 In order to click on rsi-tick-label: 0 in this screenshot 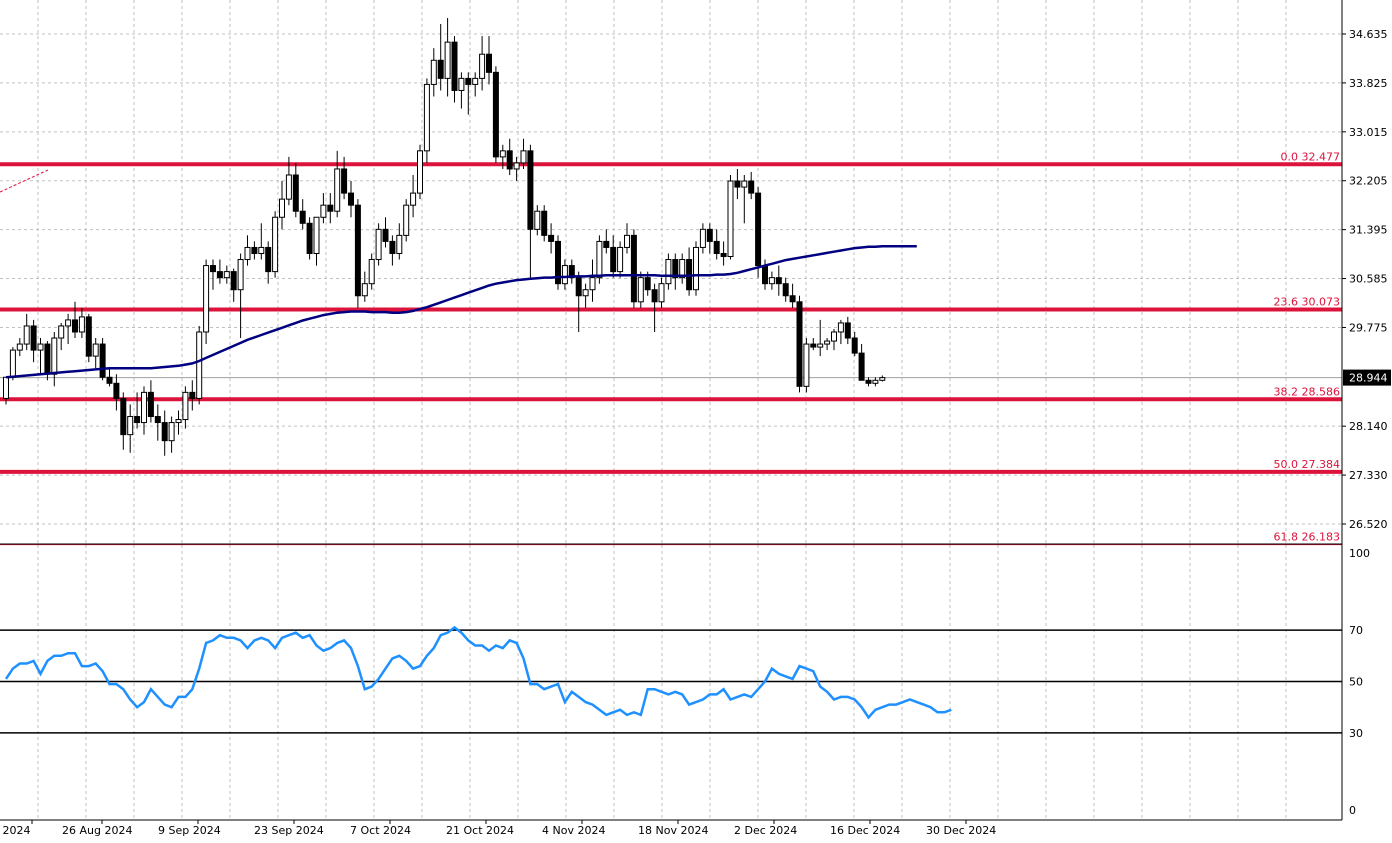, I will do `click(1352, 810)`.